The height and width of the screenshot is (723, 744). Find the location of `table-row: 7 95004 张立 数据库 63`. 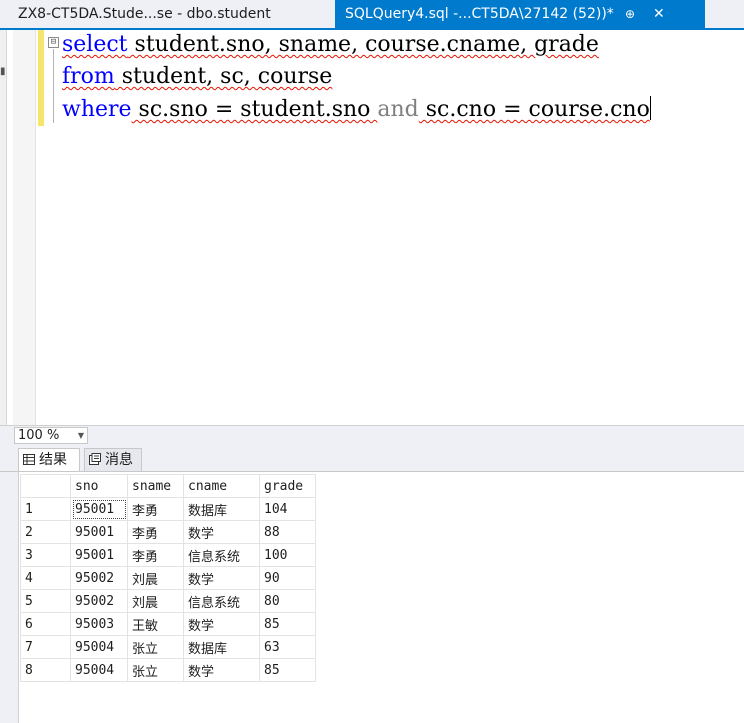

table-row: 7 95004 张立 数据库 63 is located at coordinates (168, 647).